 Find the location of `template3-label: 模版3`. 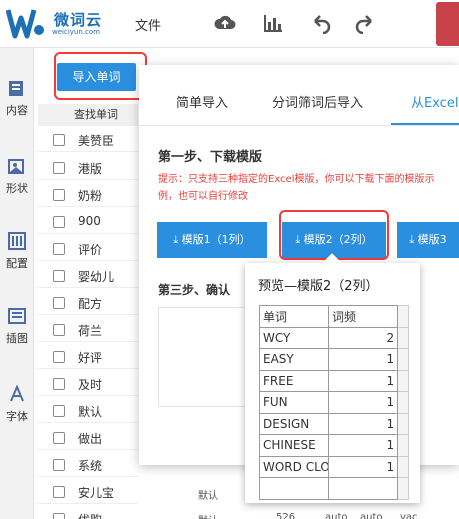

template3-label: 模版3 is located at coordinates (432, 239).